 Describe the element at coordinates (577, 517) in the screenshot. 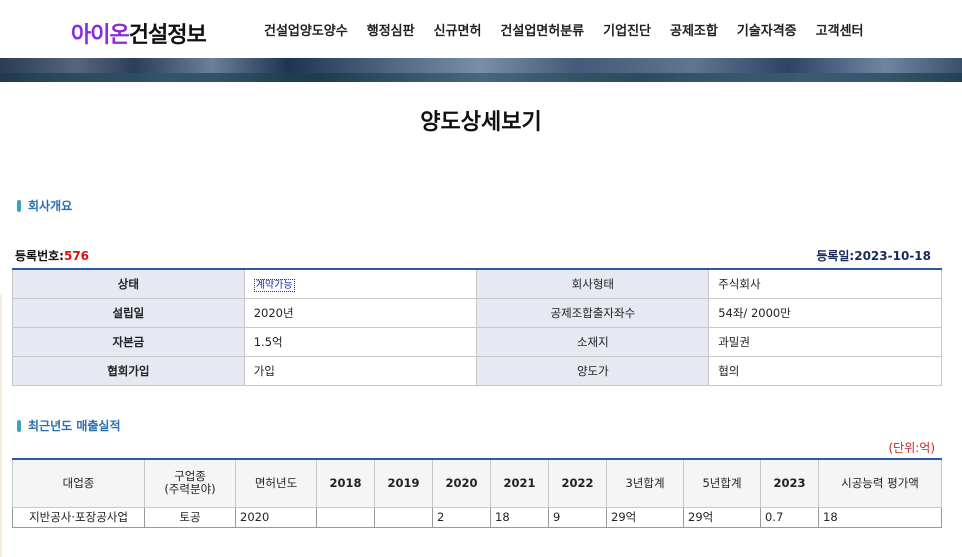

I see `table-cell: 9` at that location.